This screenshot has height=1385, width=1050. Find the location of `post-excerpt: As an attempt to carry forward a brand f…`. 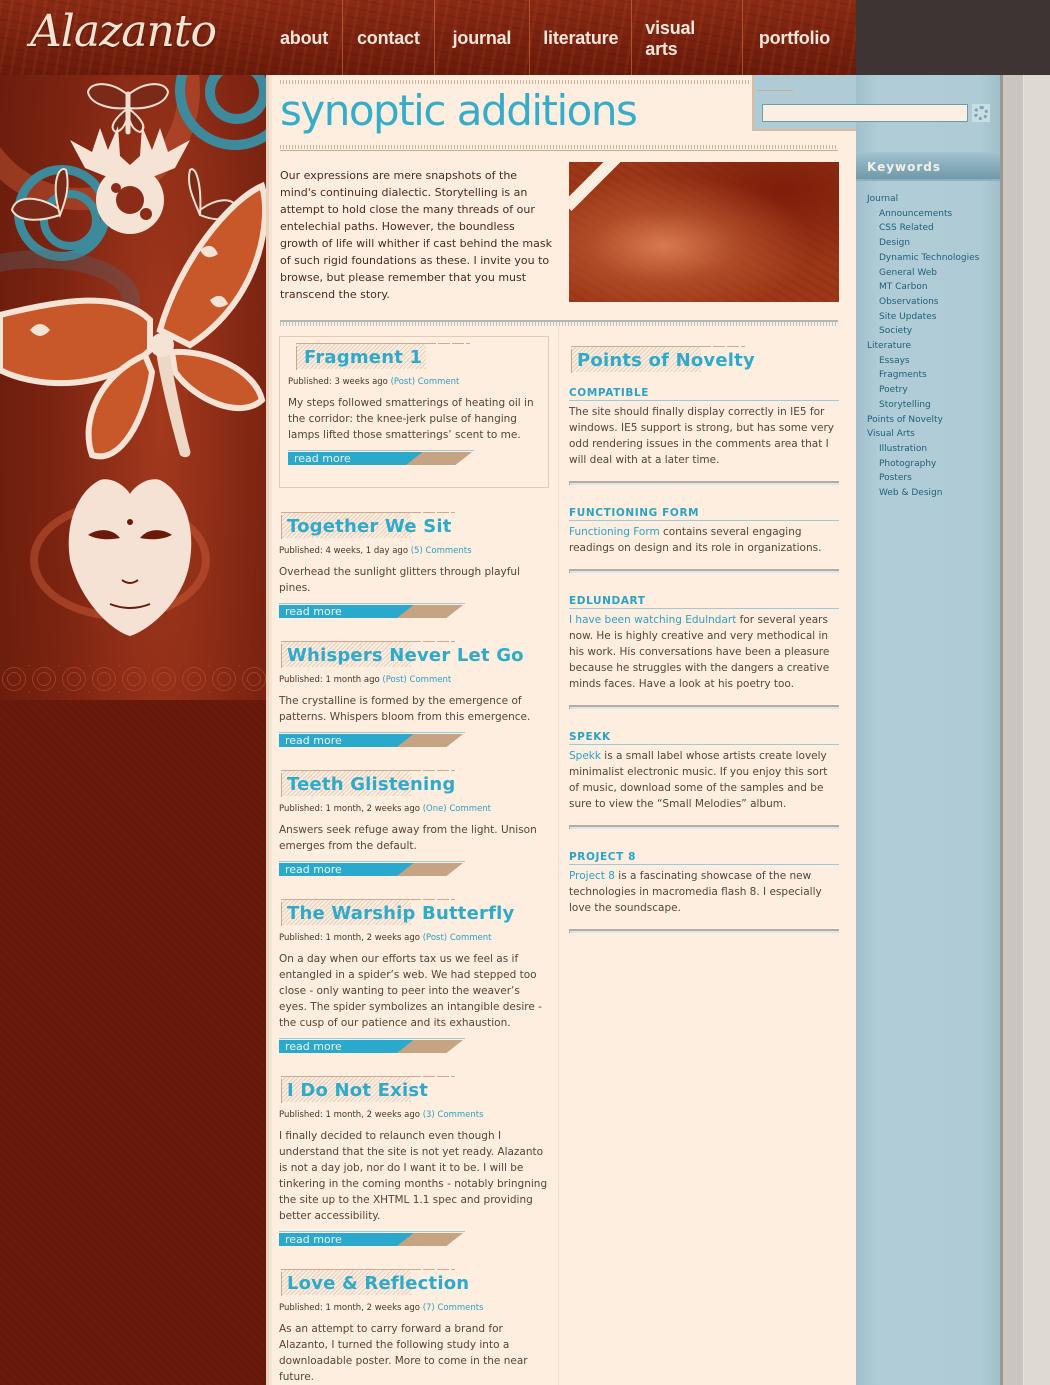

post-excerpt: As an attempt to carry forward a brand f… is located at coordinates (403, 1353).